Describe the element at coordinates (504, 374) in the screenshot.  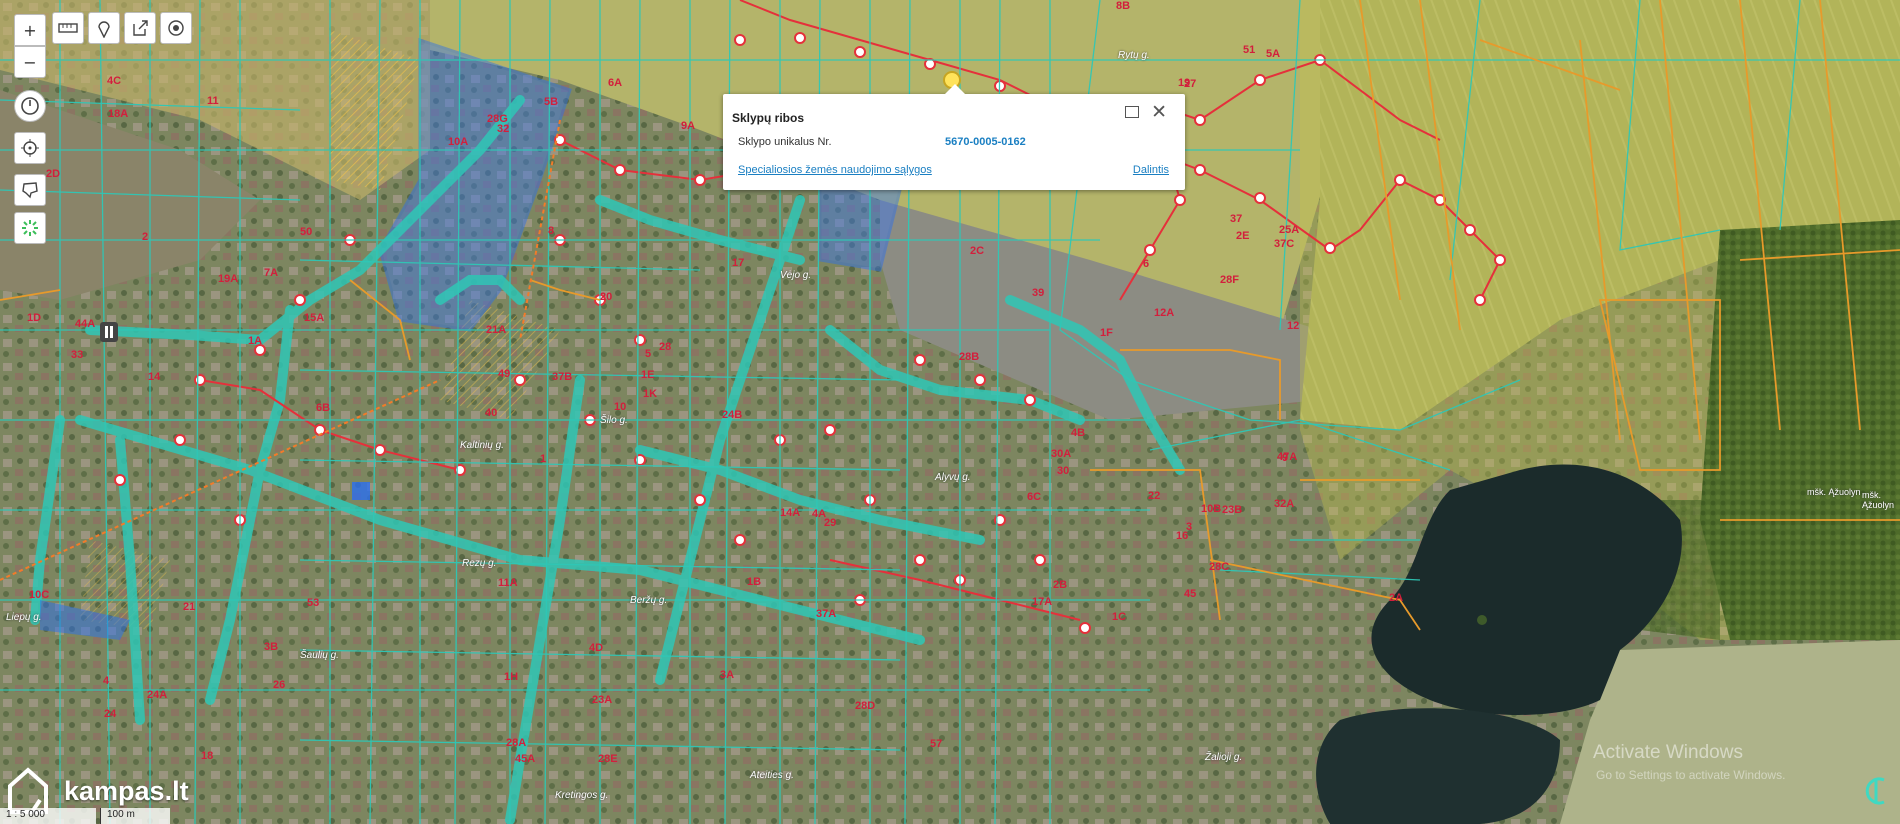
I see `parcel-number: 49` at that location.